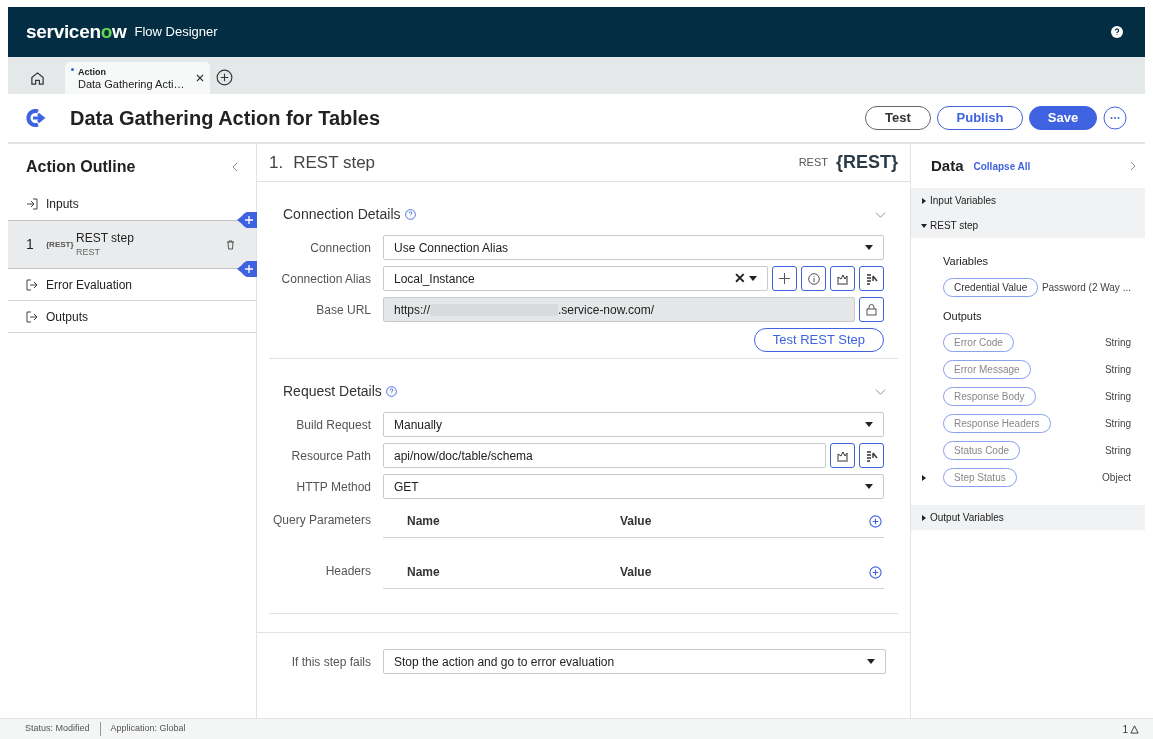 The width and height of the screenshot is (1153, 739). I want to click on warning-icon, so click(1134, 729).